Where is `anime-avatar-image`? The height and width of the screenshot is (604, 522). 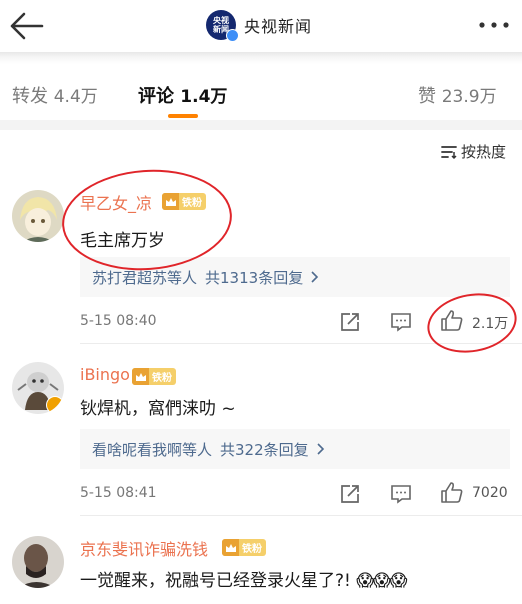
anime-avatar-image is located at coordinates (38, 216).